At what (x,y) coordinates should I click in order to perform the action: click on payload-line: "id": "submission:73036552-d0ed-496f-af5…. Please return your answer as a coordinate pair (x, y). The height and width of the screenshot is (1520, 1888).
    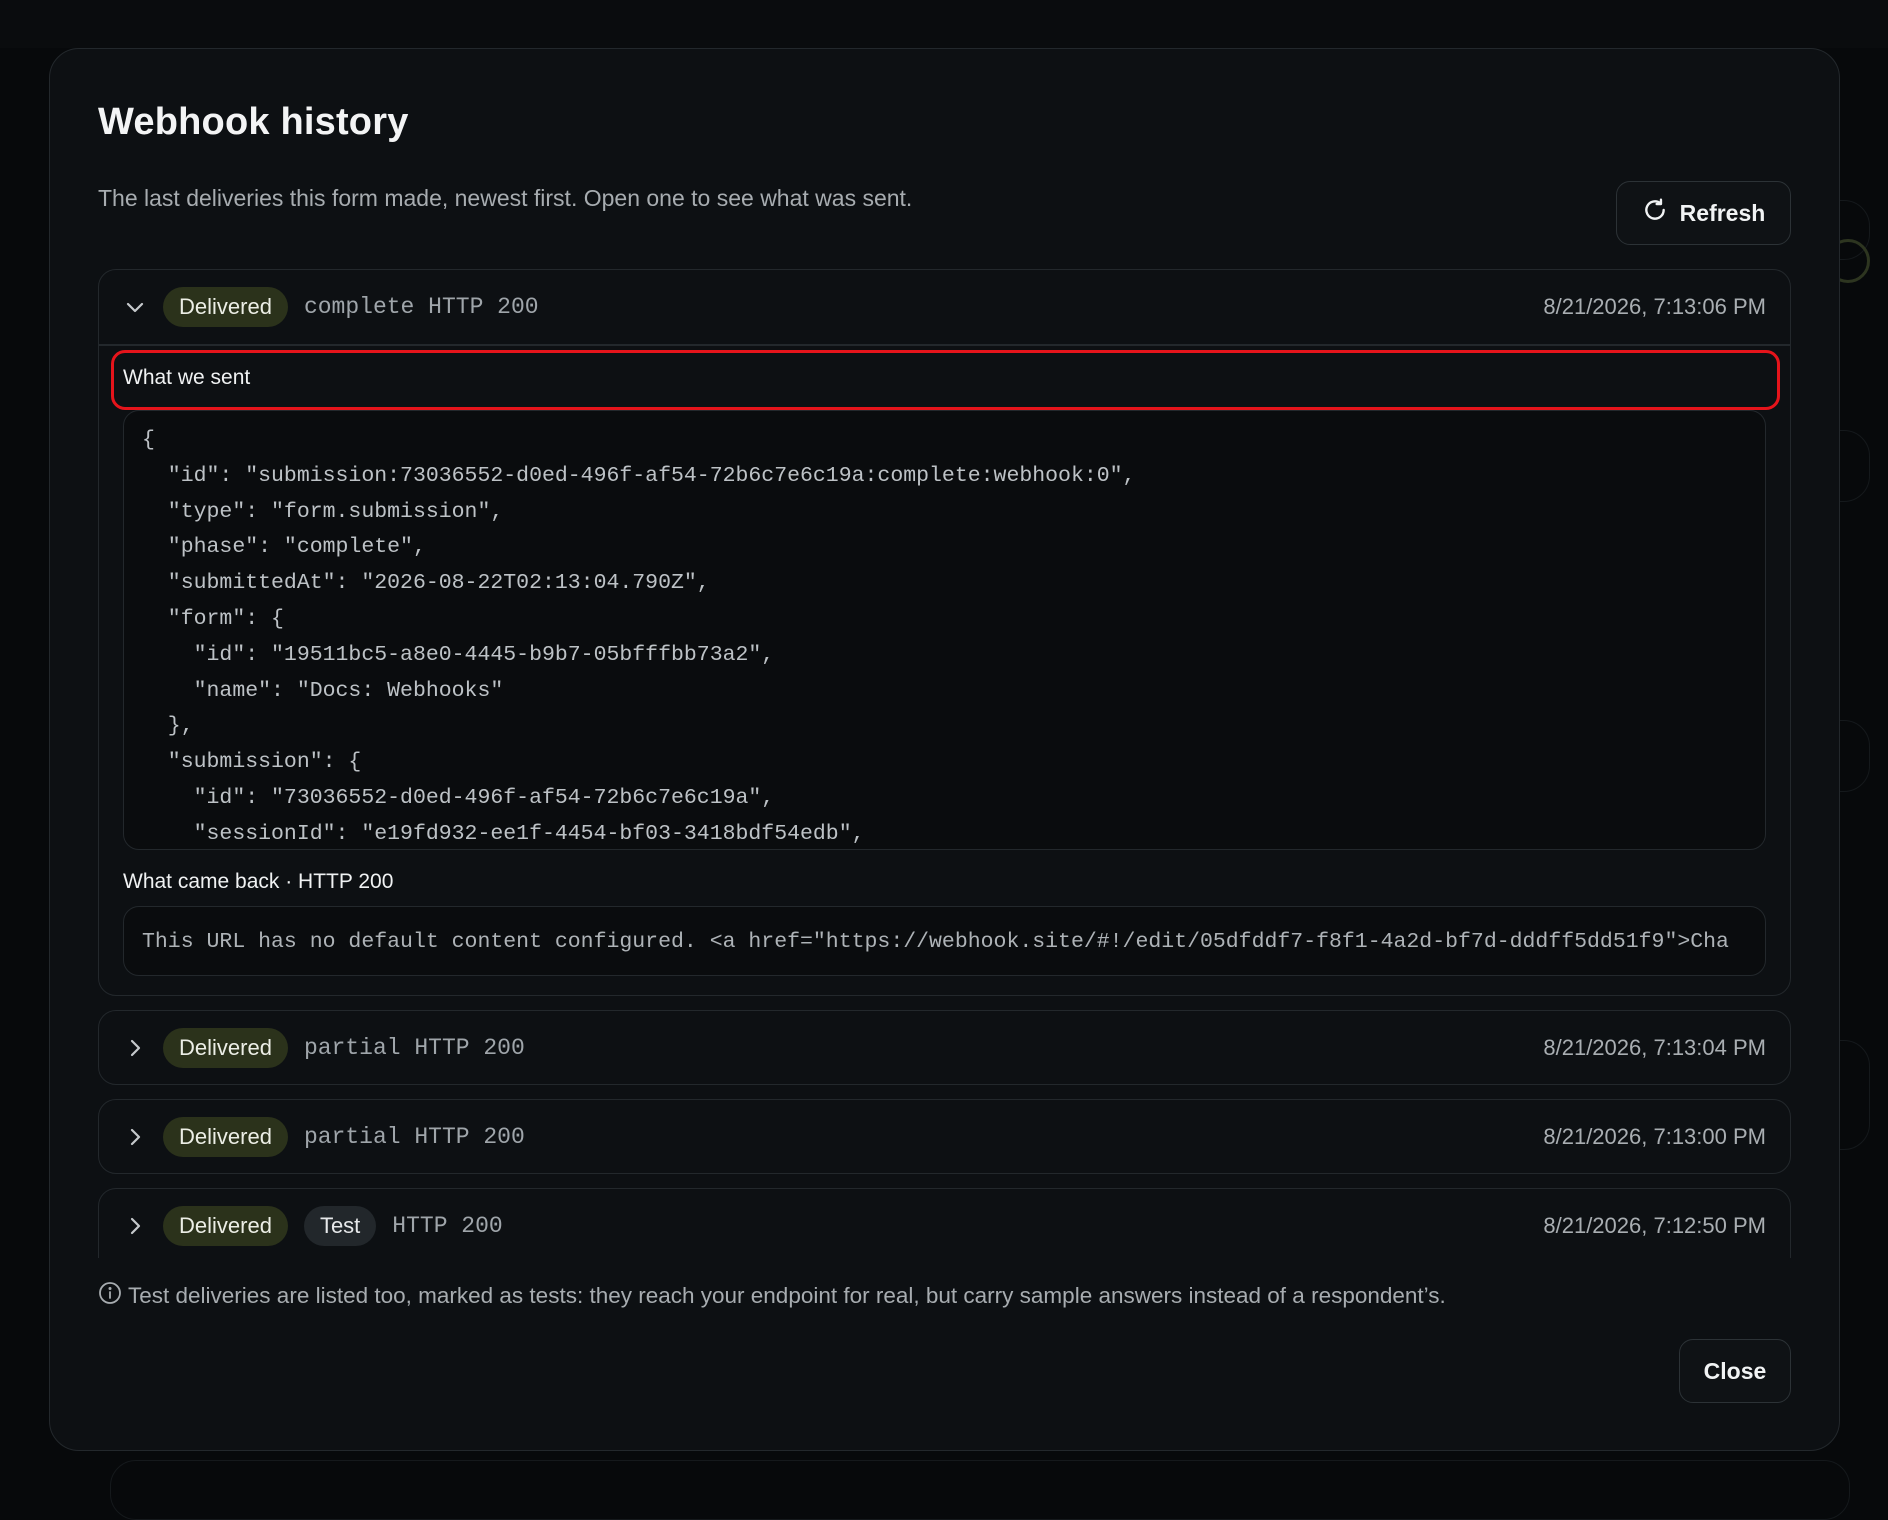
    Looking at the image, I should click on (638, 477).